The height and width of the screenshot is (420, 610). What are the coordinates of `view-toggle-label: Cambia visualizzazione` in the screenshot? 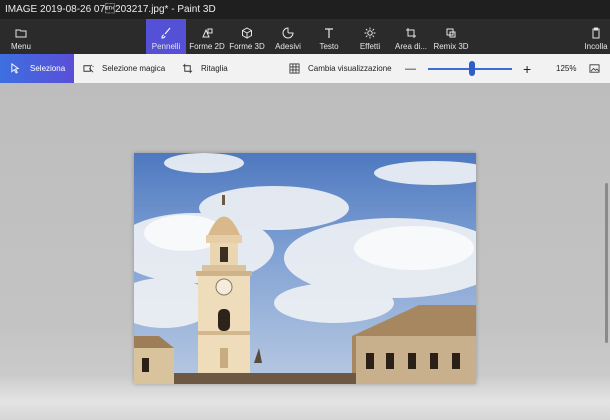 It's located at (350, 68).